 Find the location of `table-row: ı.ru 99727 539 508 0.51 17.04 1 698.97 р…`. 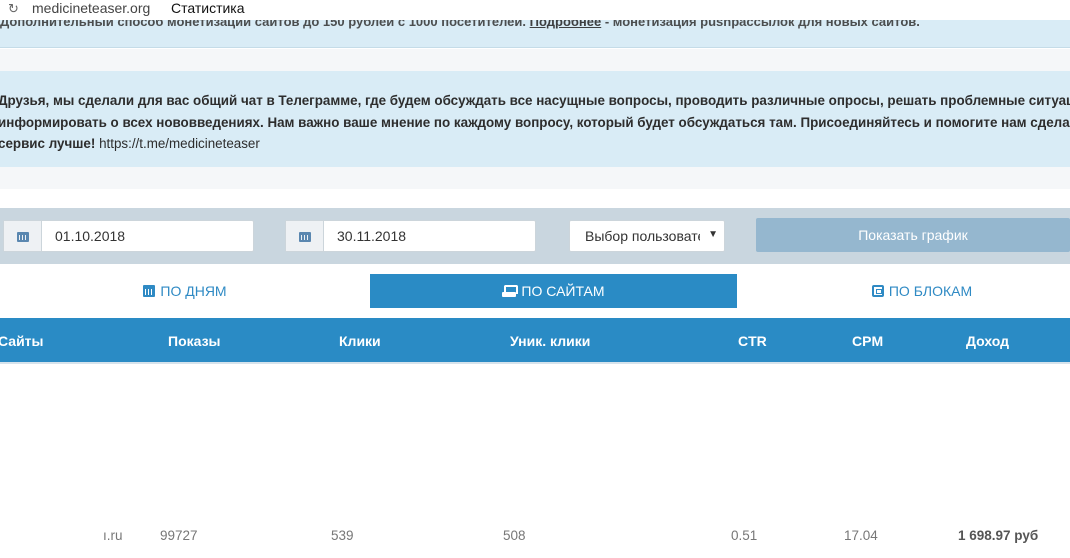

table-row: ı.ru 99727 539 508 0.51 17.04 1 698.97 р… is located at coordinates (535, 537).